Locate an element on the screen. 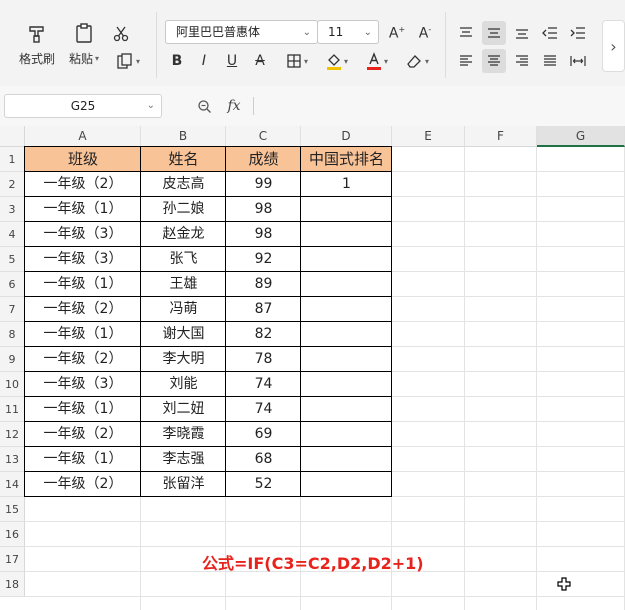  row-header-7: 7 is located at coordinates (12, 309).